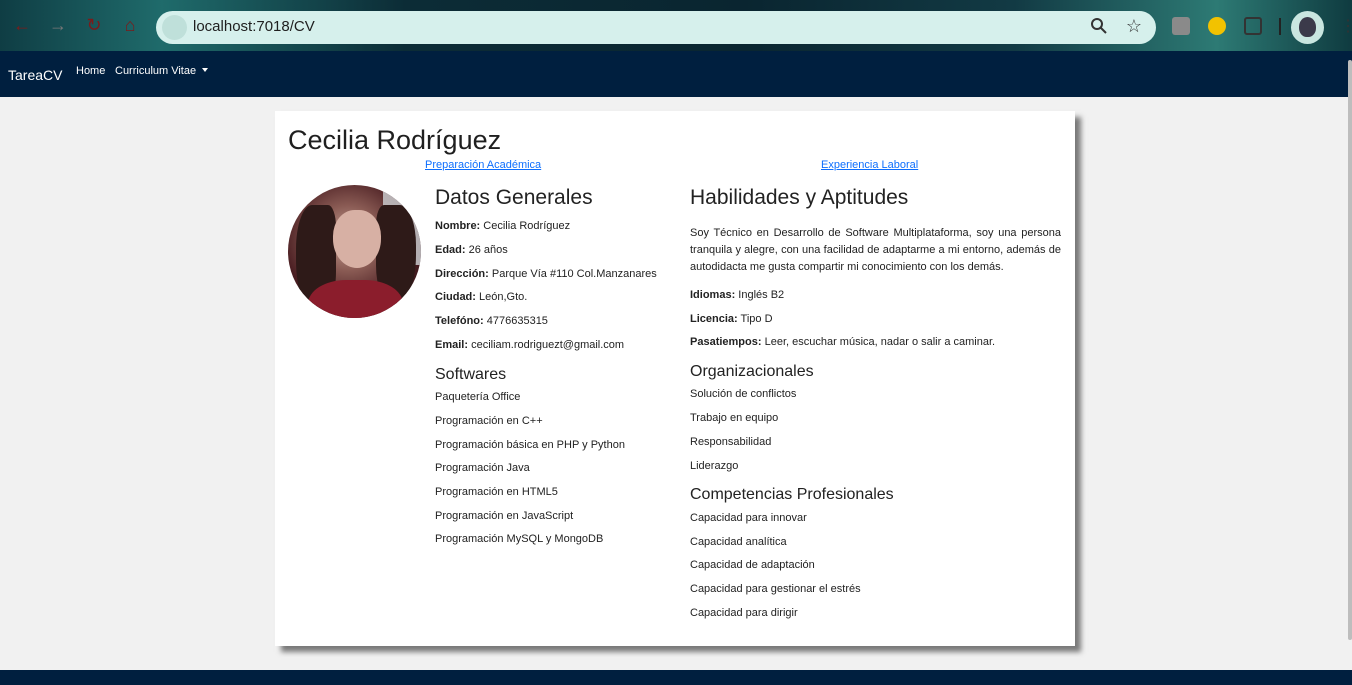 This screenshot has height=685, width=1352. Describe the element at coordinates (22, 25) in the screenshot. I see `back-icon: ←` at that location.